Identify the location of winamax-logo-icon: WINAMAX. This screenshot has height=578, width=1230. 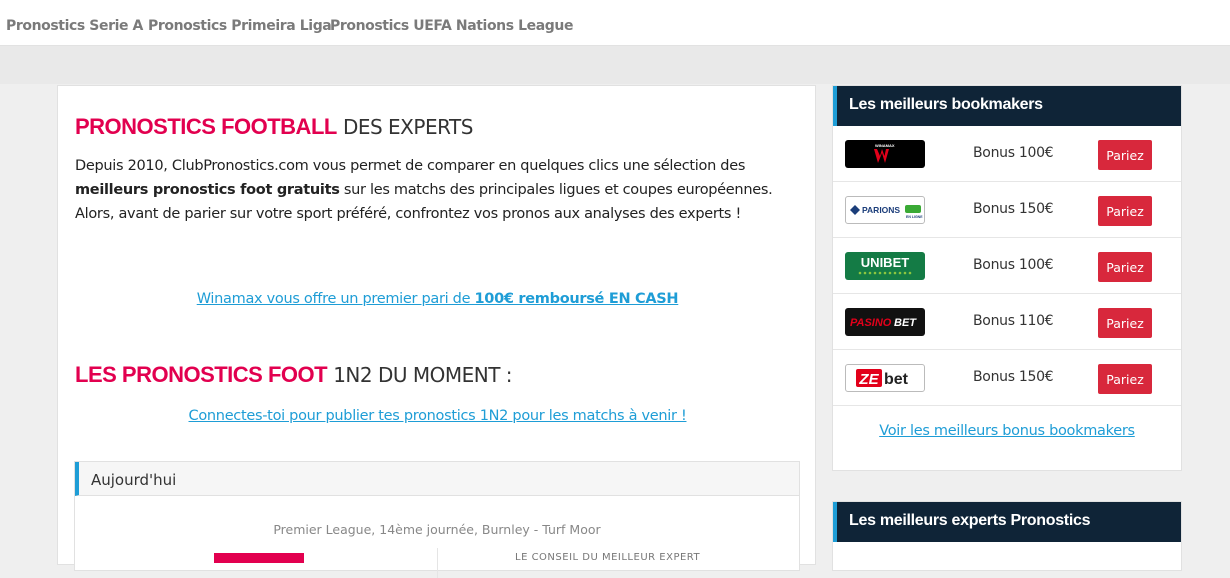
(885, 154).